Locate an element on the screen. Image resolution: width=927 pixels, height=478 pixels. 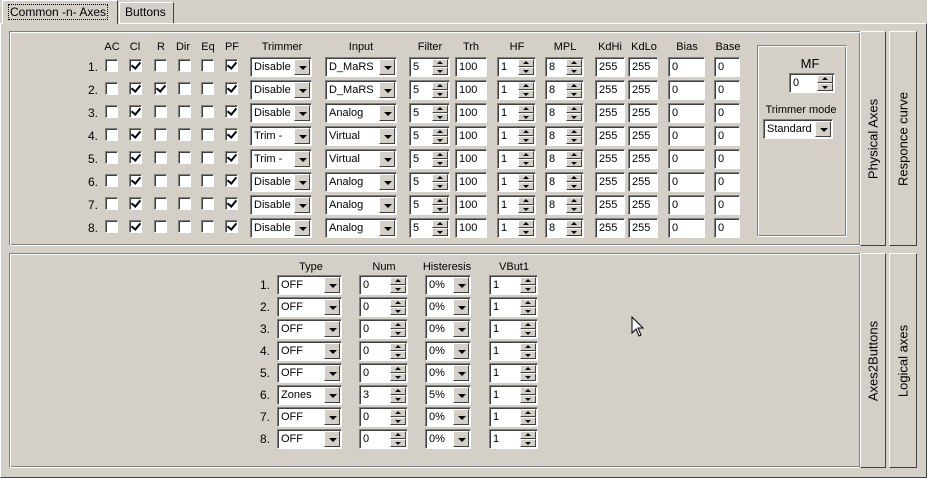
mf-up-arrow-icon is located at coordinates (825, 79).